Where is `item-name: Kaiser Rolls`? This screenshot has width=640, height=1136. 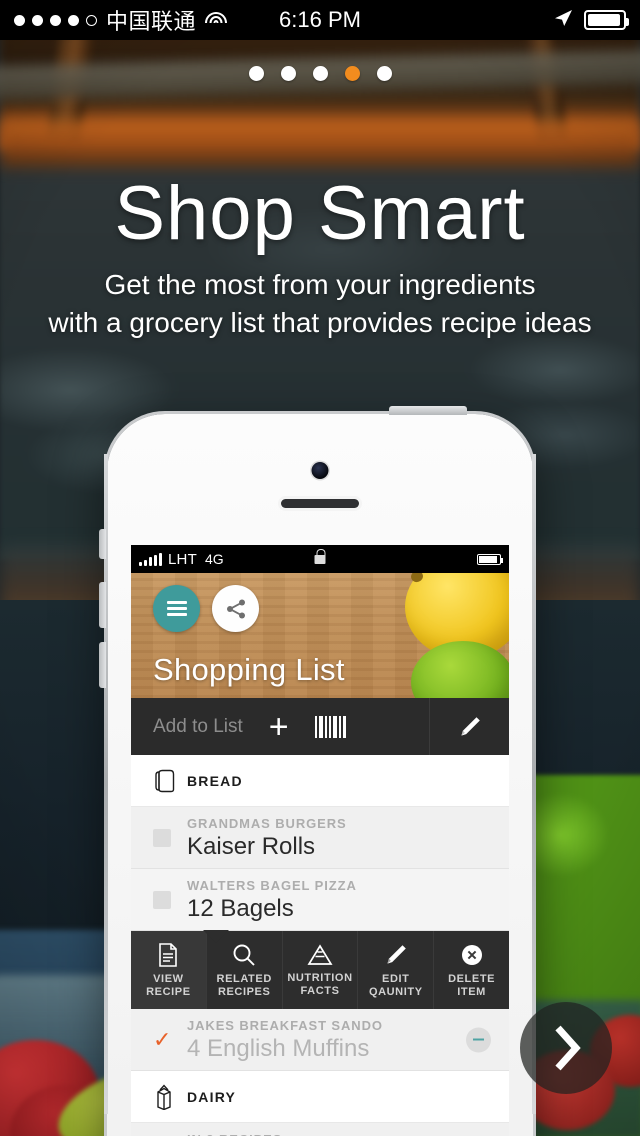
item-name: Kaiser Rolls is located at coordinates (251, 846).